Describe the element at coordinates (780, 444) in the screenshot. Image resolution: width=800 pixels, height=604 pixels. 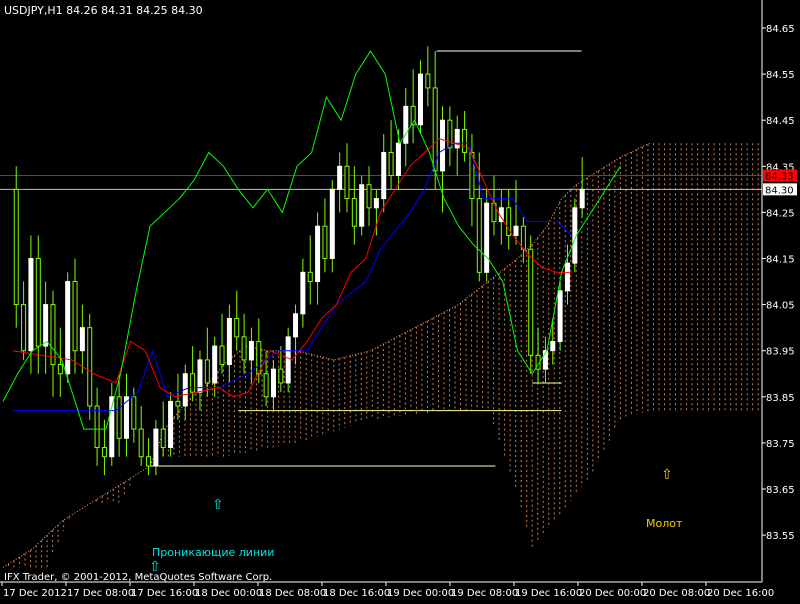
I see `y-tick-label: 83.75` at that location.